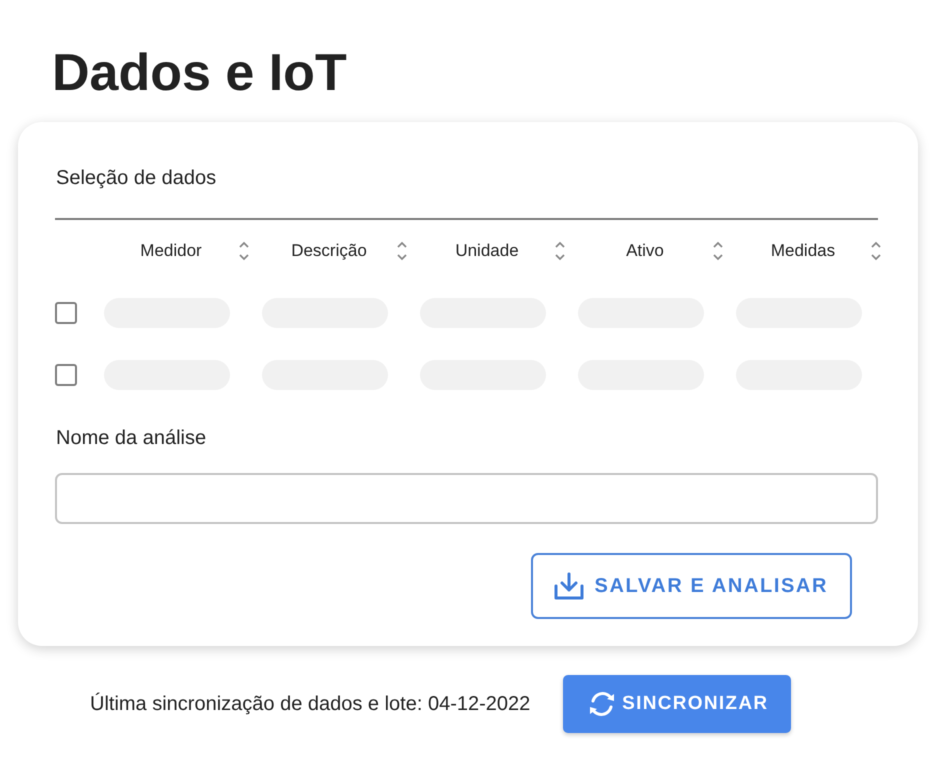  I want to click on column-header: Ativo, so click(645, 251).